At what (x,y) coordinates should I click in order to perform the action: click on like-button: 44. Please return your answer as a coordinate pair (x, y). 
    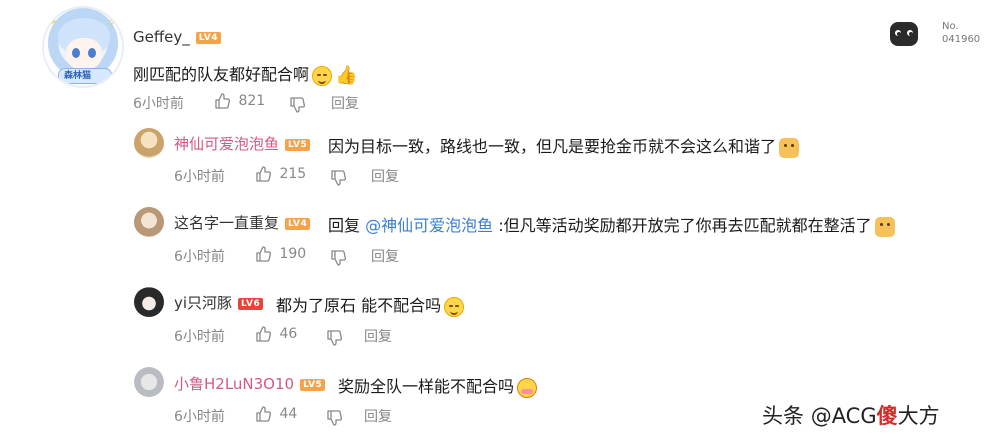
    Looking at the image, I should click on (276, 414).